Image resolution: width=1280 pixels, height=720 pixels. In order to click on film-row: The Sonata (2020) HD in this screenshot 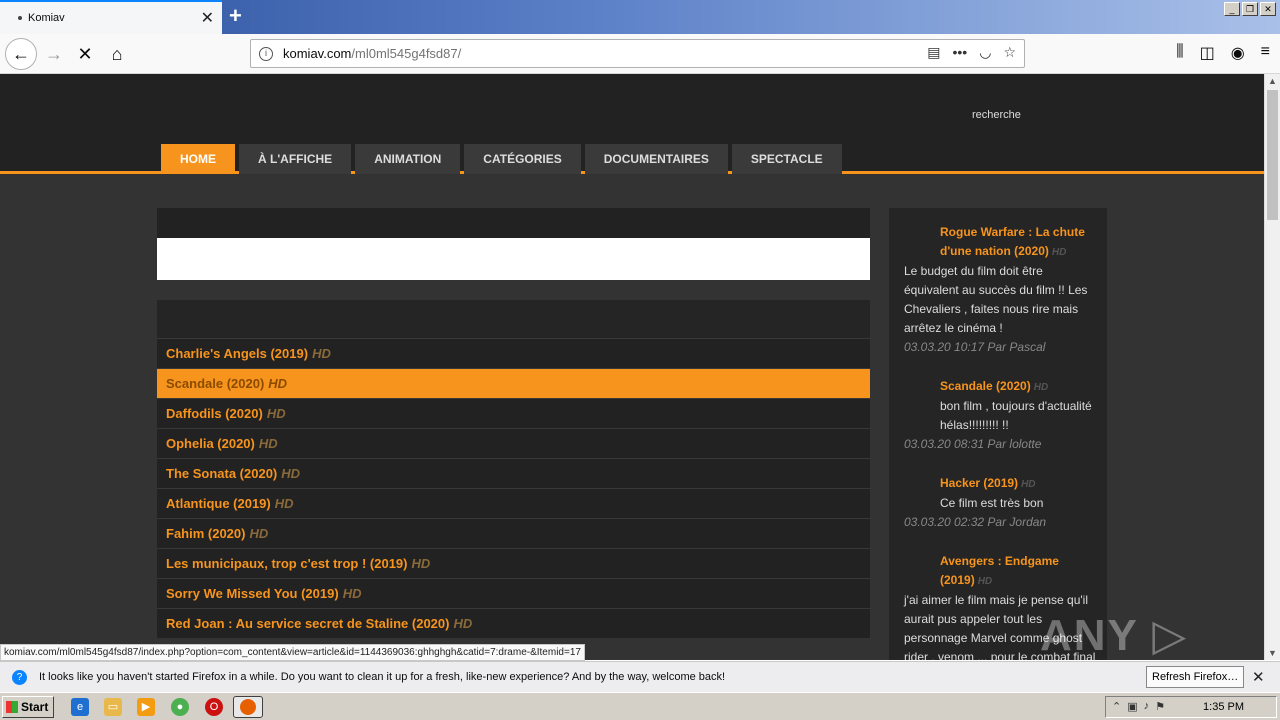, I will do `click(513, 473)`.